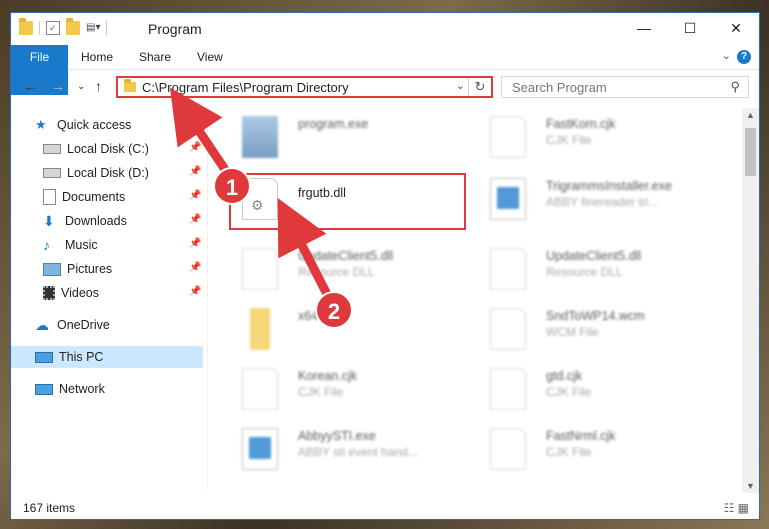 The height and width of the screenshot is (529, 769). What do you see at coordinates (334, 310) in the screenshot?
I see `step-2-badge: 2` at bounding box center [334, 310].